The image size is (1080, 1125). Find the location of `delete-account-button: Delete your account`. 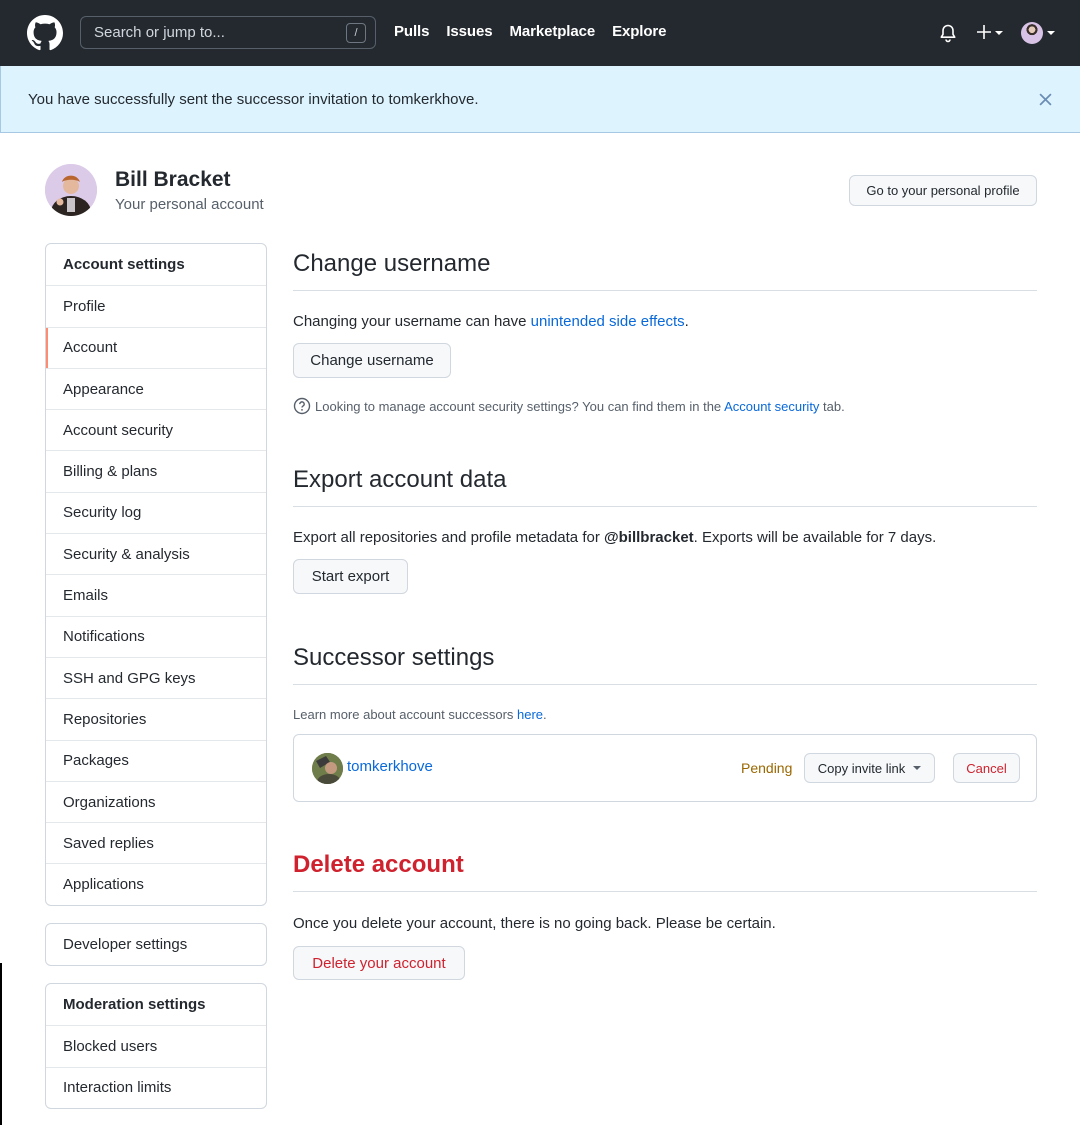

delete-account-button: Delete your account is located at coordinates (379, 963).